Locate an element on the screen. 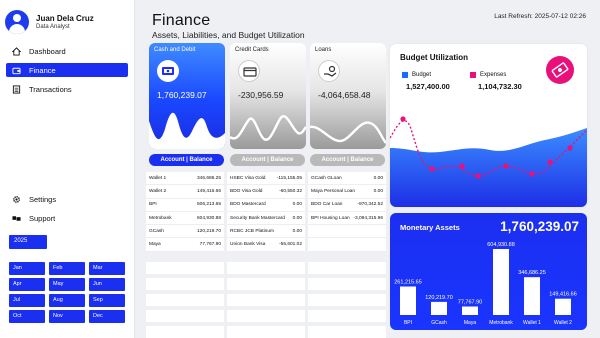 Image resolution: width=600 pixels, height=338 pixels. table-row: Union Bank Visa -55,601.02 is located at coordinates (266, 245).